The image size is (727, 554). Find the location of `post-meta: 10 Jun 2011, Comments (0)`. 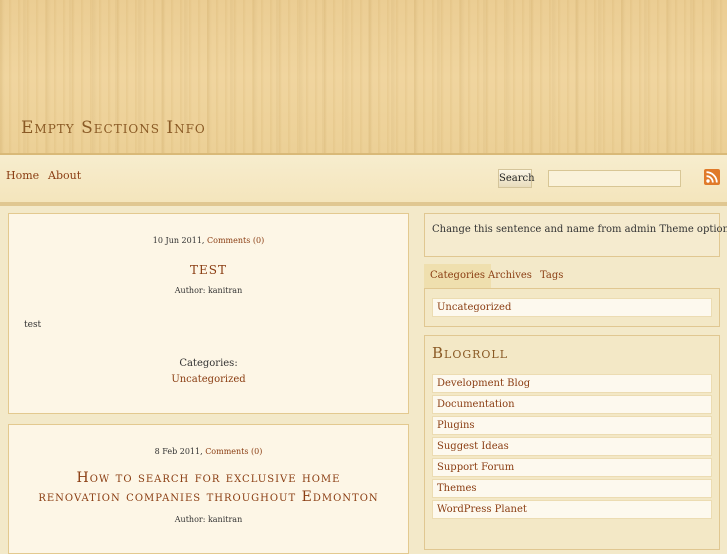

post-meta: 10 Jun 2011, Comments (0) is located at coordinates (208, 240).